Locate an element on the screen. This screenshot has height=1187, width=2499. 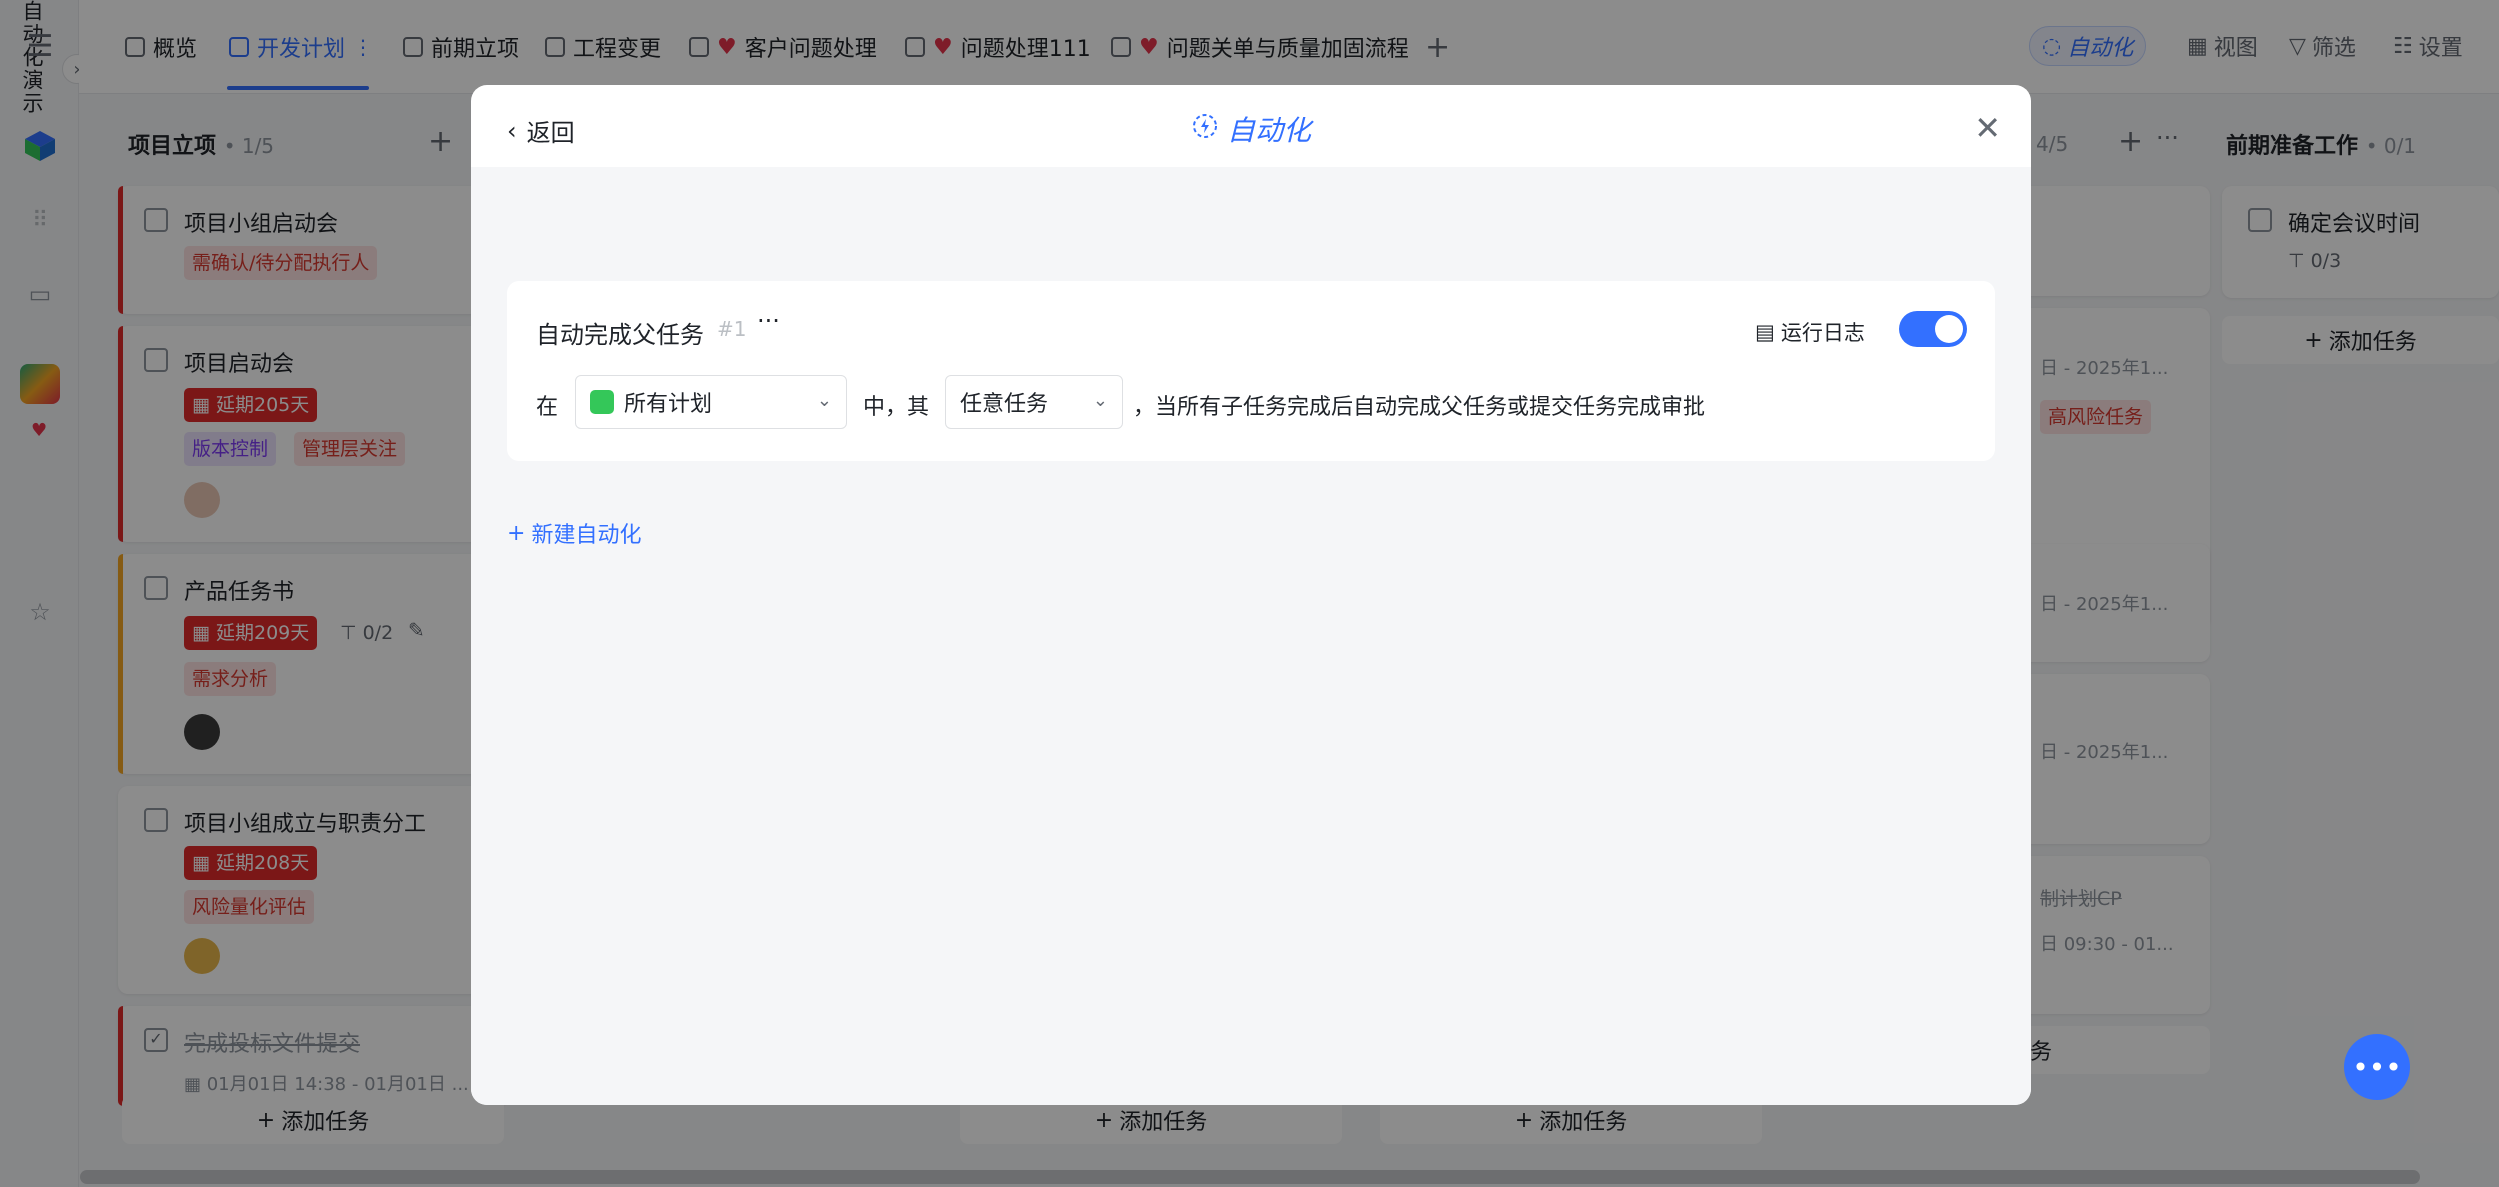
rule-number: #1 is located at coordinates (732, 329).